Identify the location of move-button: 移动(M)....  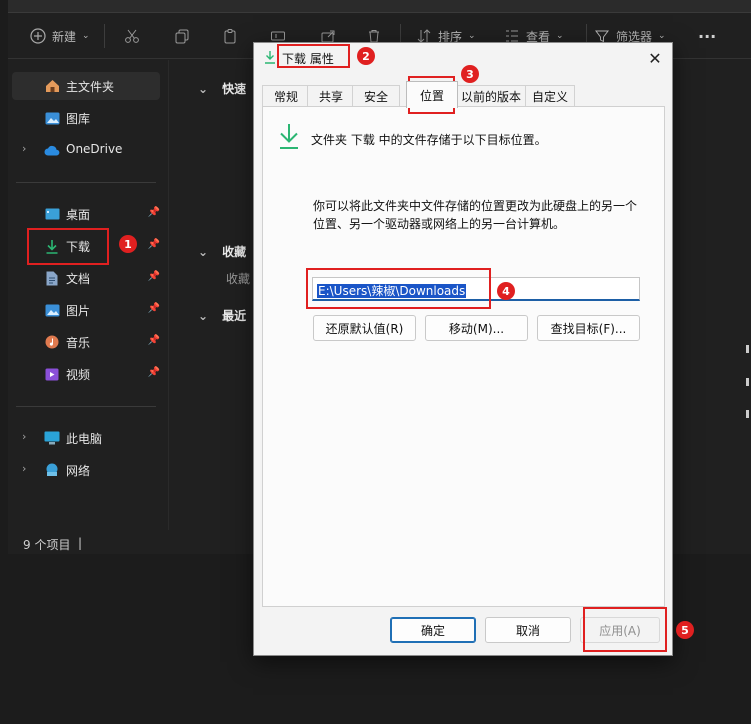
(476, 328).